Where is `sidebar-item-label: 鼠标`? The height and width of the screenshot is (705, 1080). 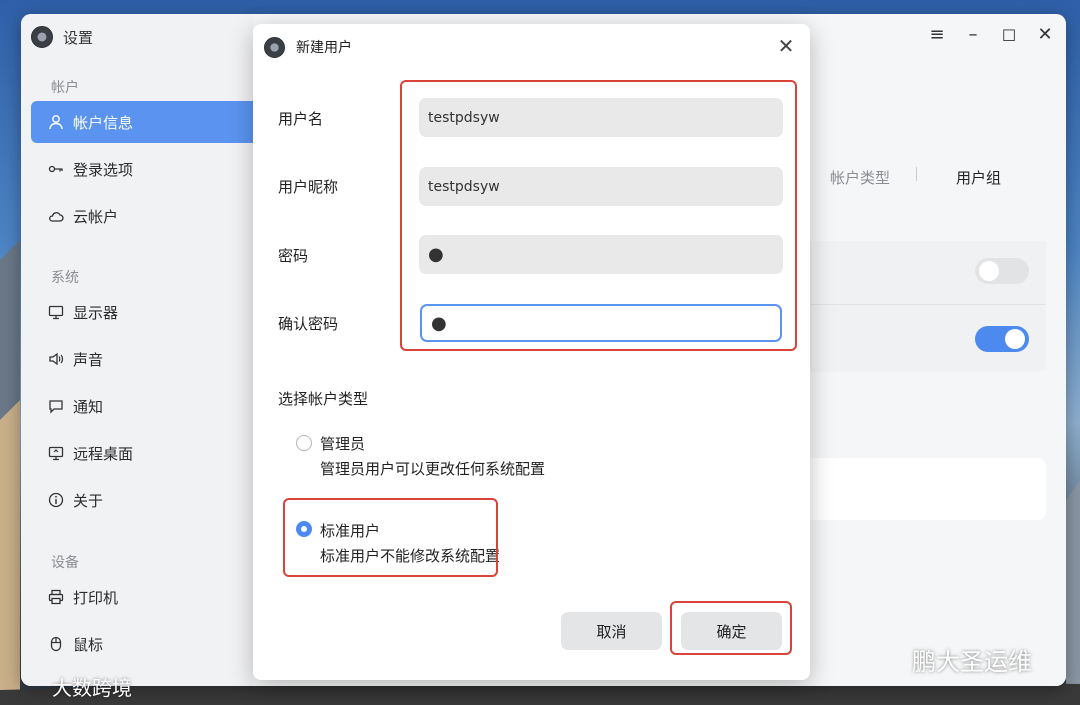
sidebar-item-label: 鼠标 is located at coordinates (88, 644).